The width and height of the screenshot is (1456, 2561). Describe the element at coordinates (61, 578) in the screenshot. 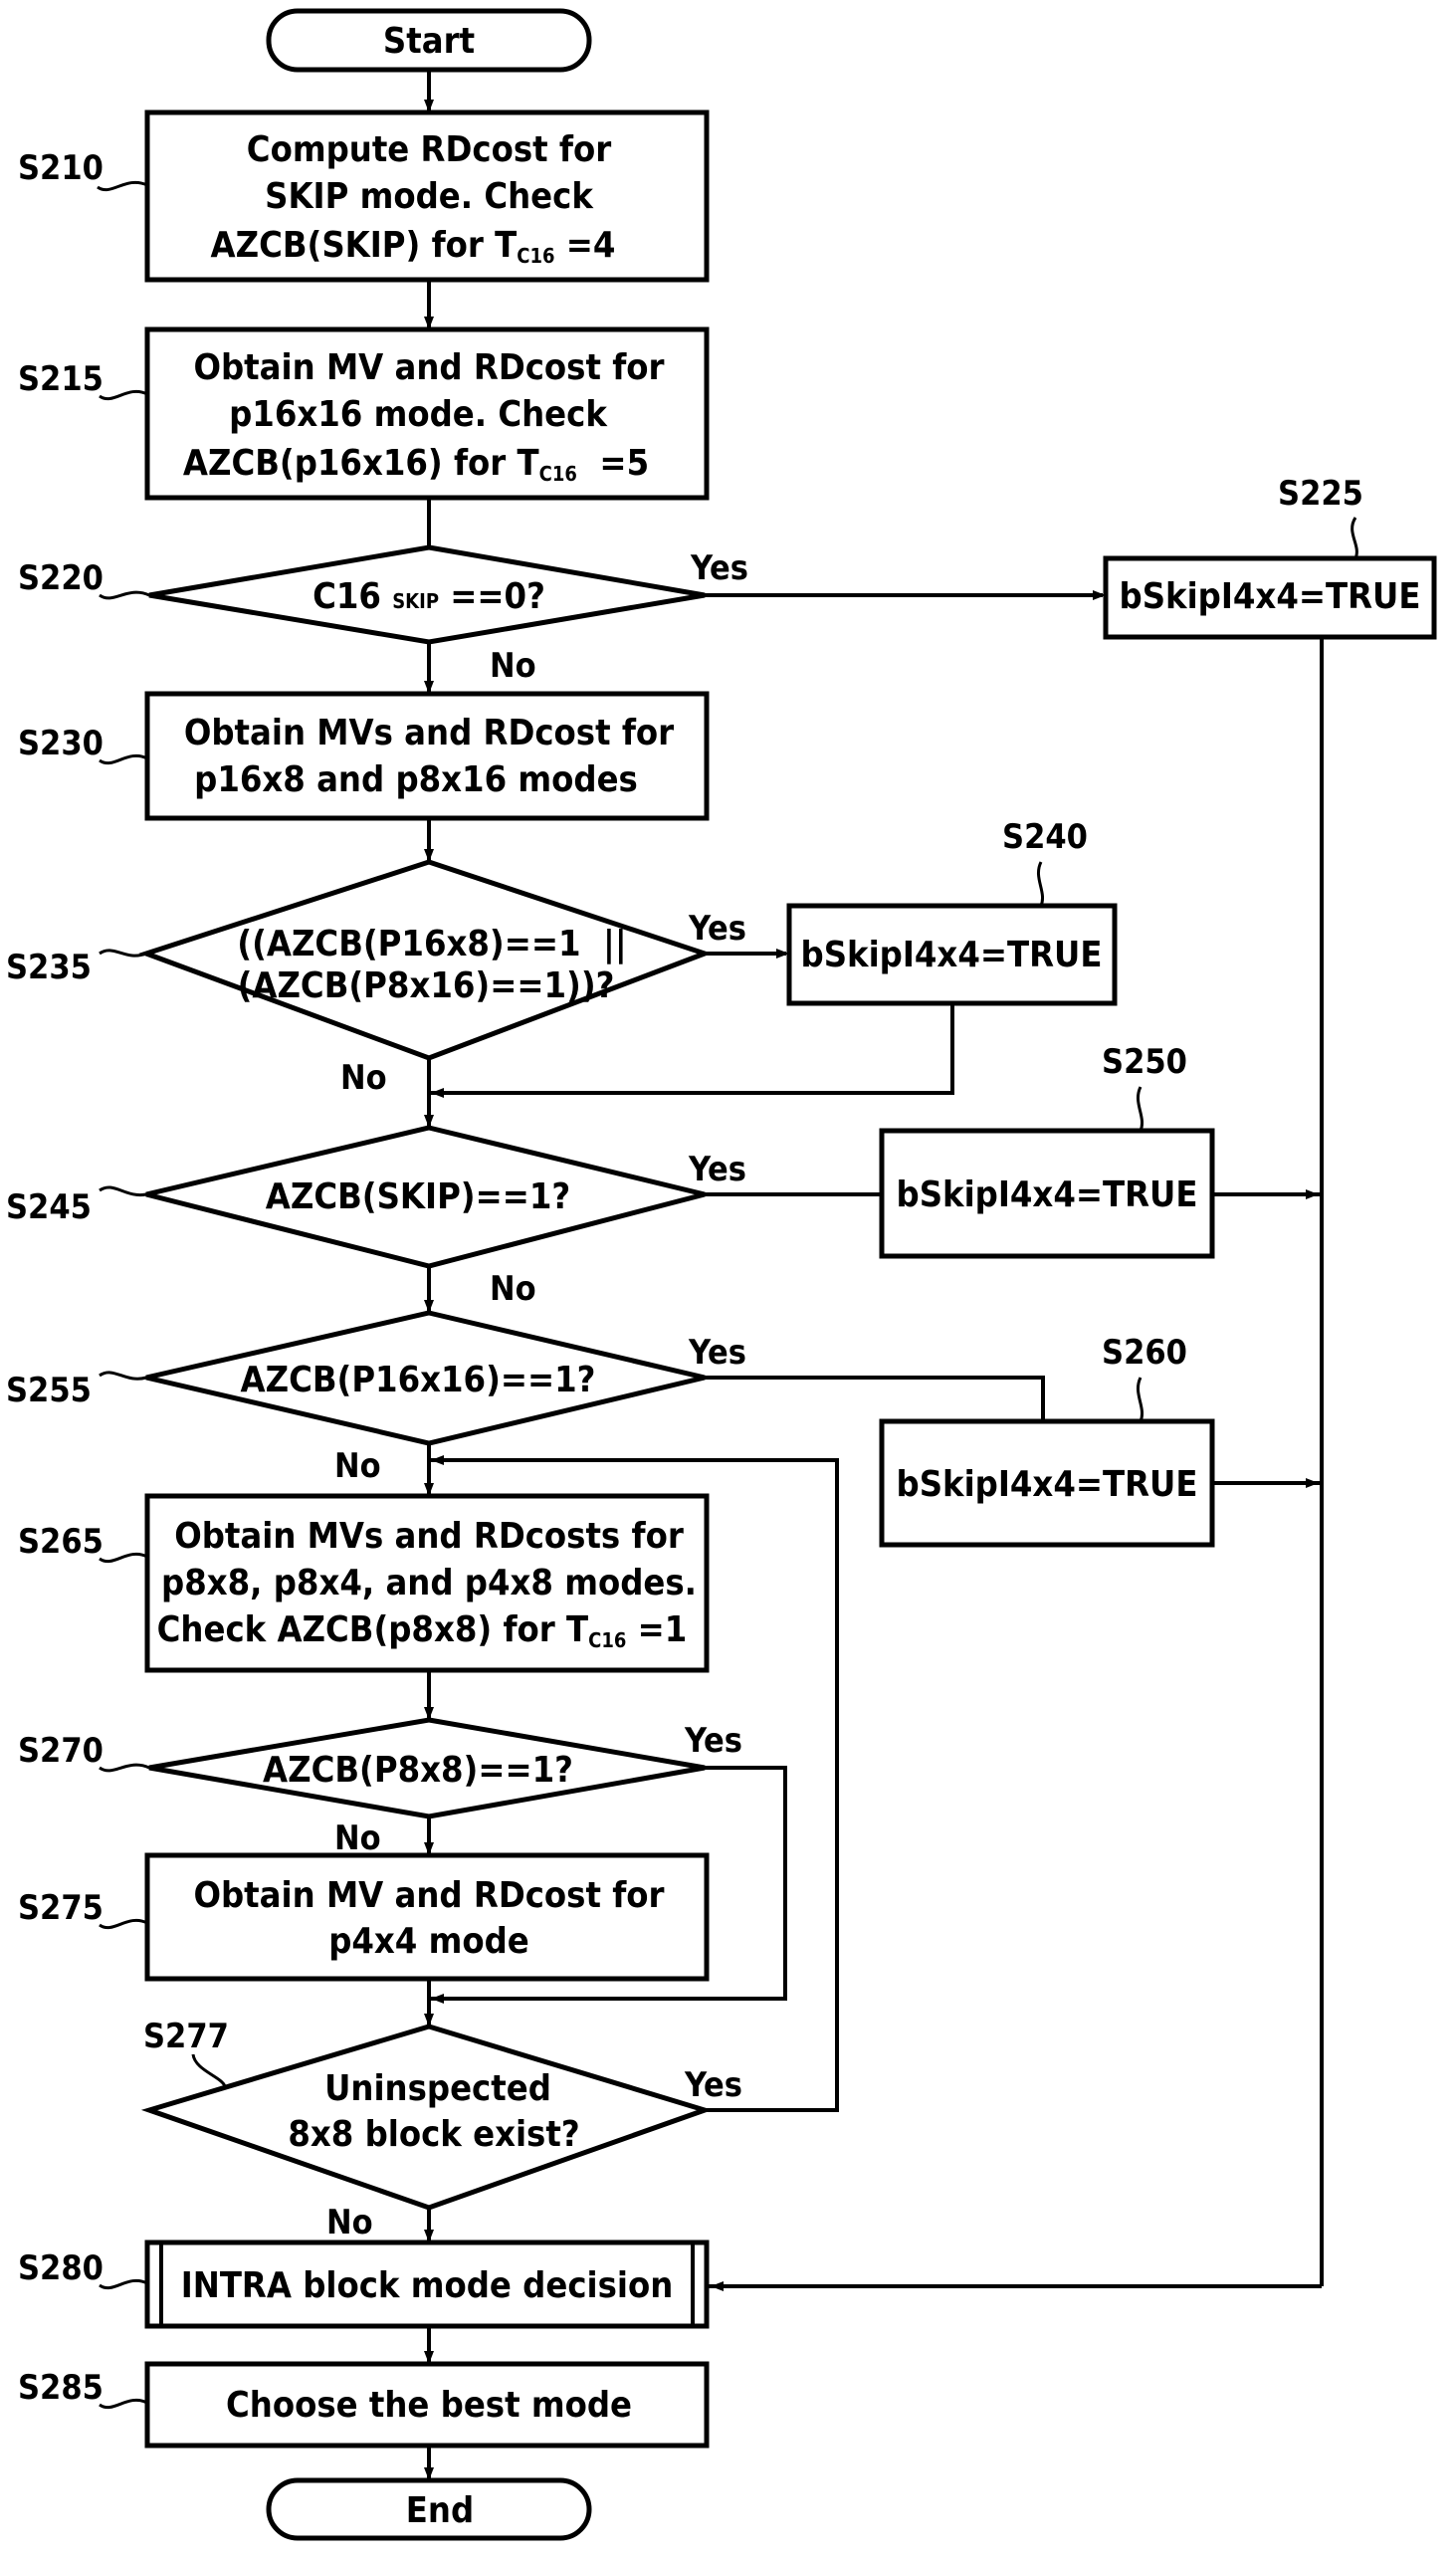

I see `step-id-label: S220` at that location.